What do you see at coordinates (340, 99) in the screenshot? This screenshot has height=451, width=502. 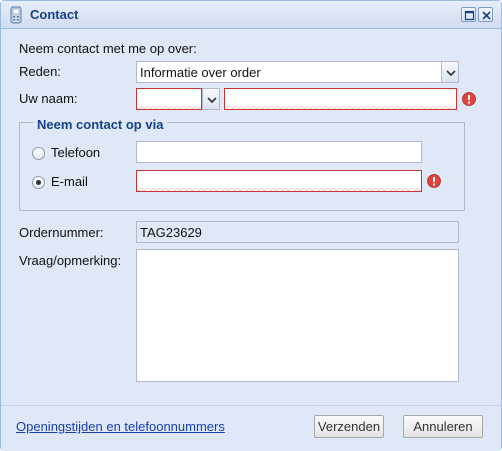 I see `name-input` at bounding box center [340, 99].